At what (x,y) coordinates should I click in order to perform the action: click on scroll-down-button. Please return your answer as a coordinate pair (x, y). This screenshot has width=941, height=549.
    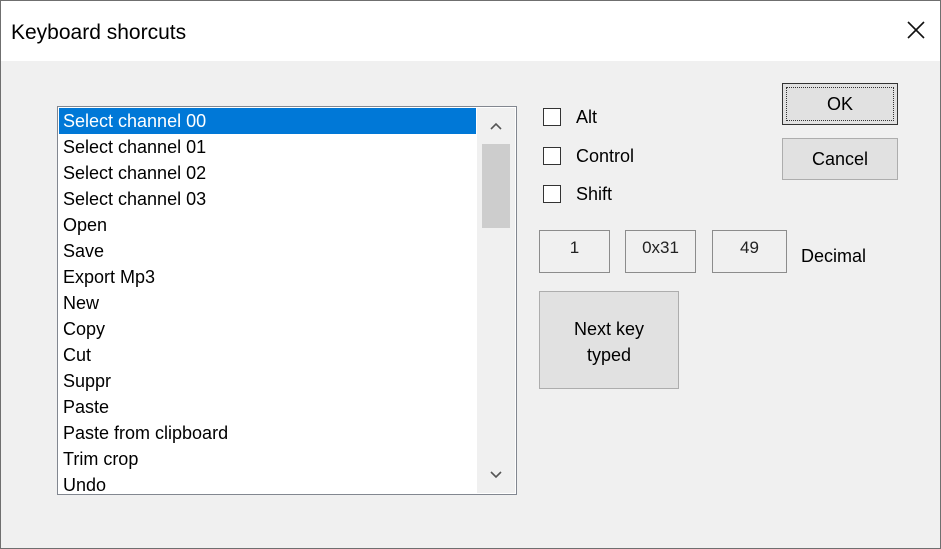
    Looking at the image, I should click on (496, 475).